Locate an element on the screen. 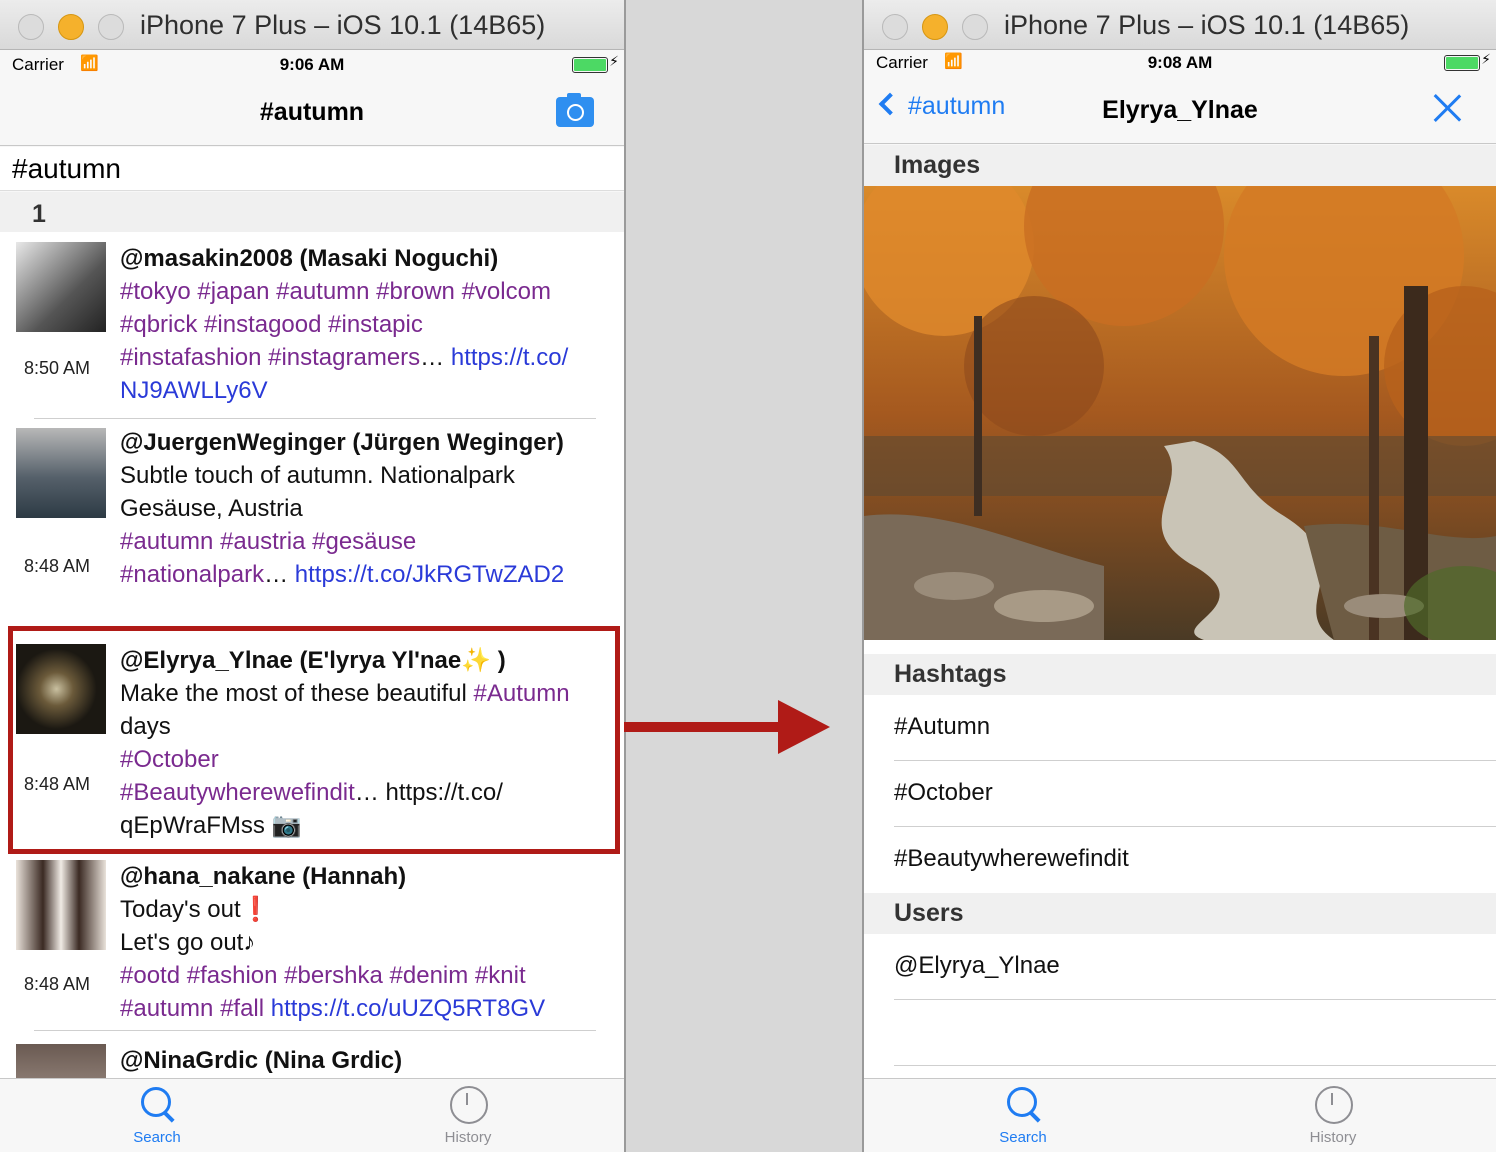 The width and height of the screenshot is (1496, 1152). close-icon is located at coordinates (1447, 107).